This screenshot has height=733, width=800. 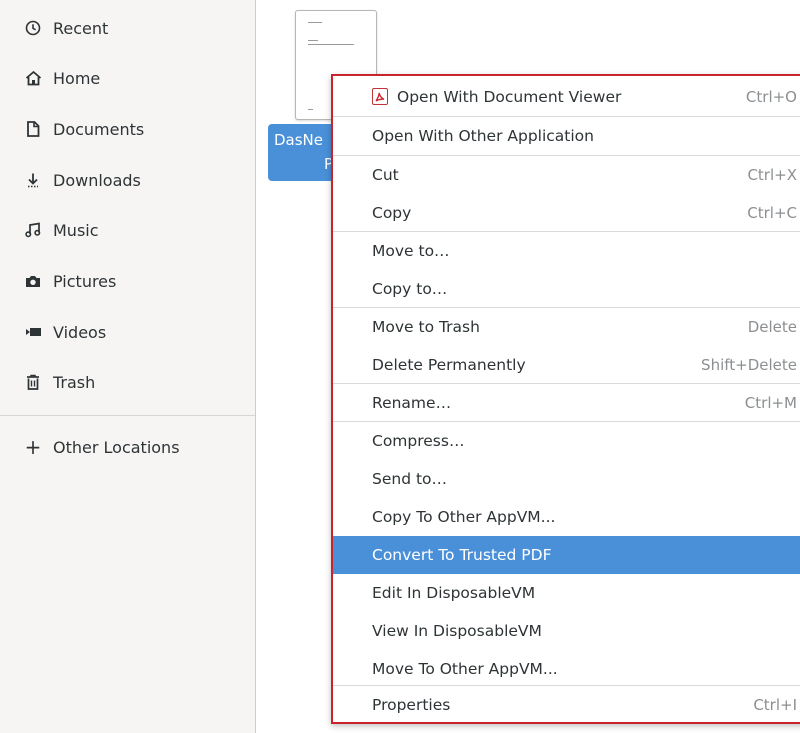 What do you see at coordinates (85, 281) in the screenshot?
I see `sidebar-item-label: Pictures` at bounding box center [85, 281].